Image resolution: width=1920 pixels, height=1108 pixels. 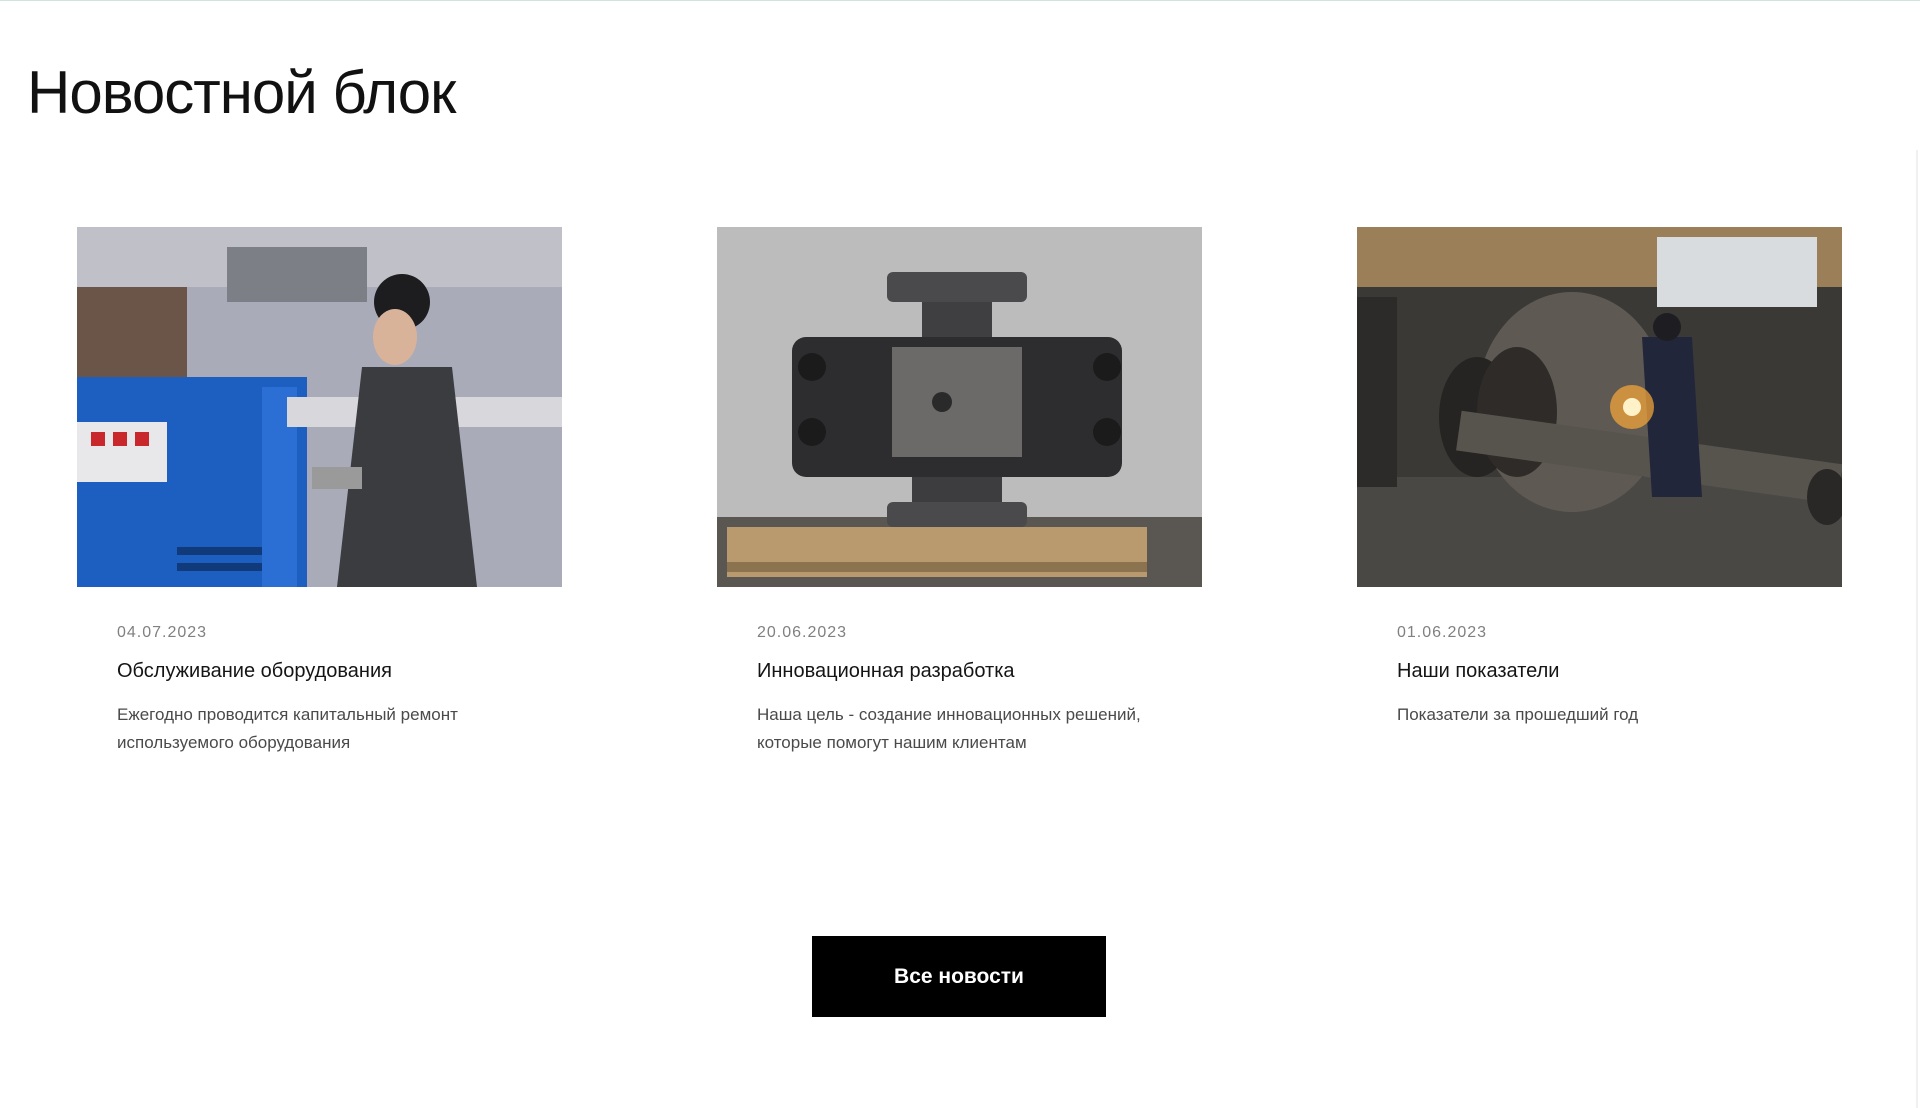 What do you see at coordinates (162, 632) in the screenshot?
I see `news-date: 04.07.2023` at bounding box center [162, 632].